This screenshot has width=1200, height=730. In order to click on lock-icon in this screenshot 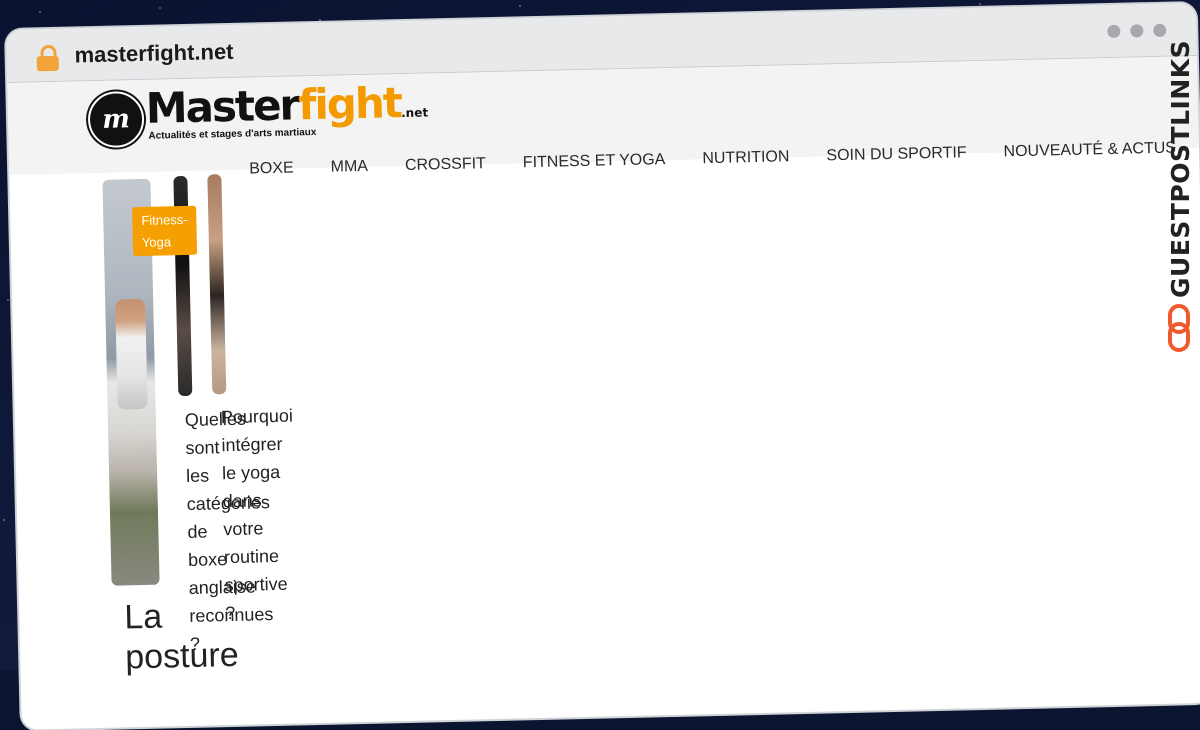, I will do `click(47, 58)`.